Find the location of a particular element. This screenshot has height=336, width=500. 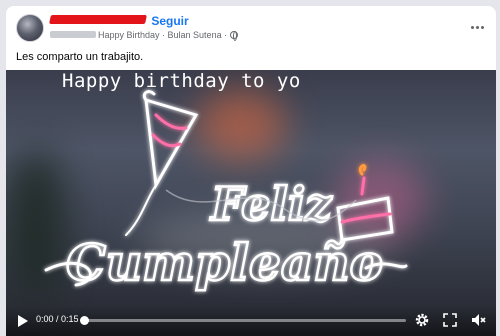

follow-button: Seguir is located at coordinates (169, 21).